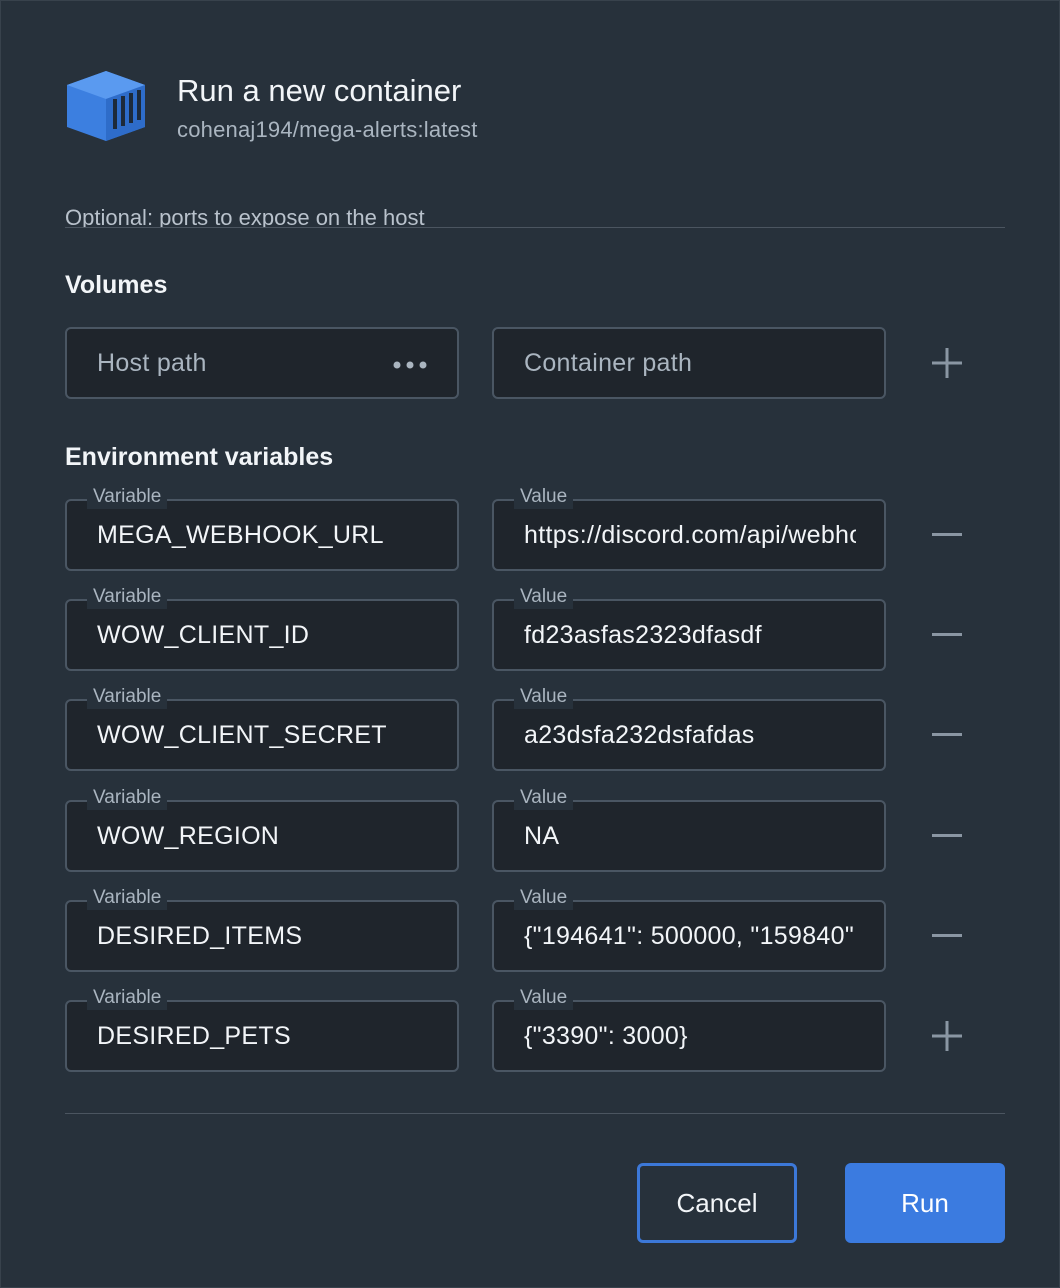 The height and width of the screenshot is (1288, 1060). Describe the element at coordinates (690, 936) in the screenshot. I see `env-value-text: {"194641": 500000, "159840": 40000}` at that location.